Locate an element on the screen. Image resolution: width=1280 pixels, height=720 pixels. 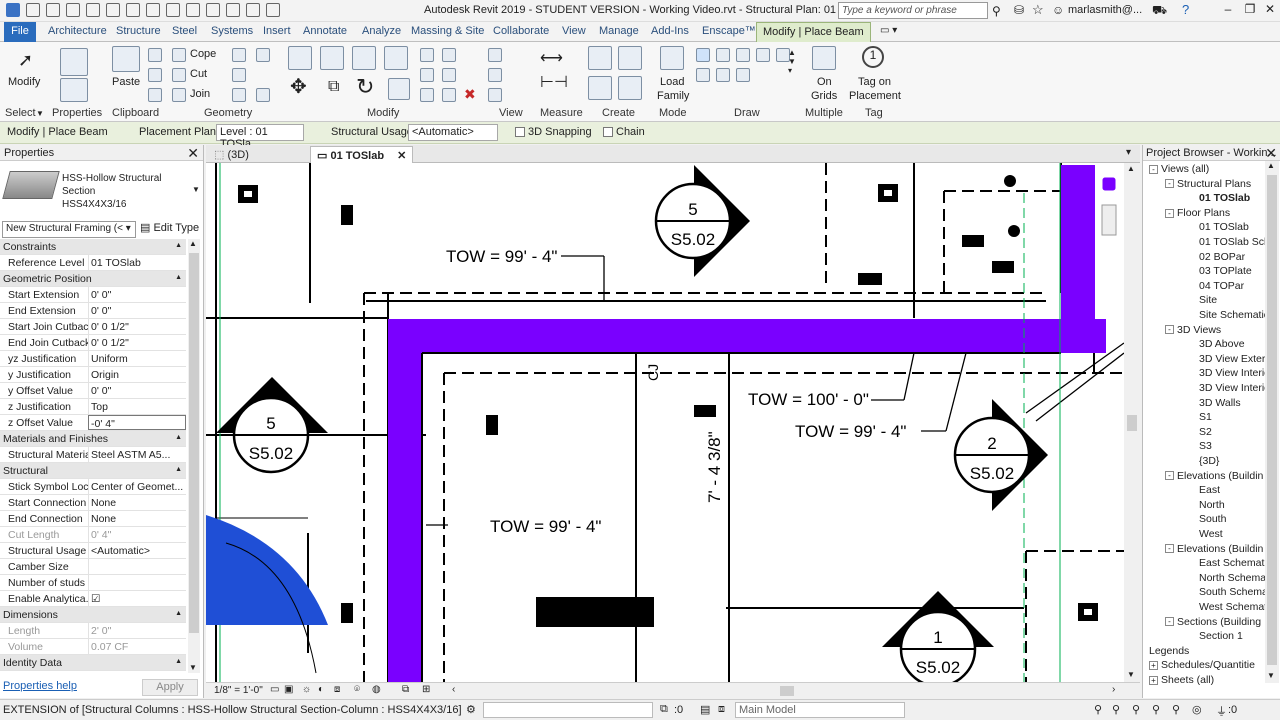
browser-item: Section 1 is located at coordinates (1221, 636).